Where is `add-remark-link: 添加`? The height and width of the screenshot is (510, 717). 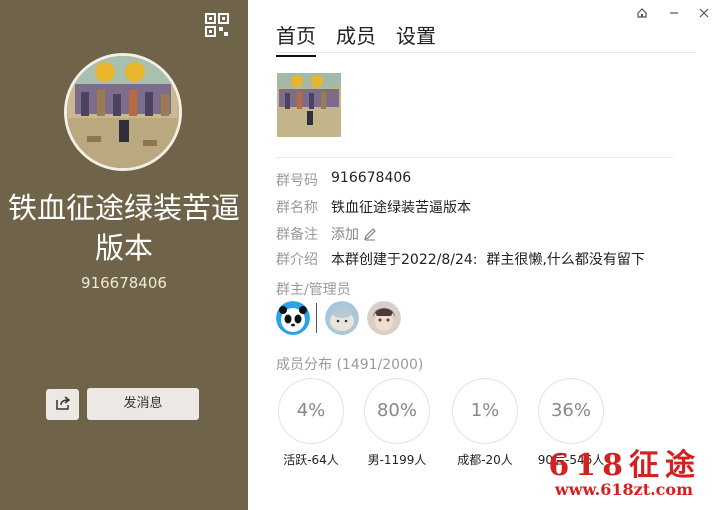 add-remark-link: 添加 is located at coordinates (354, 234).